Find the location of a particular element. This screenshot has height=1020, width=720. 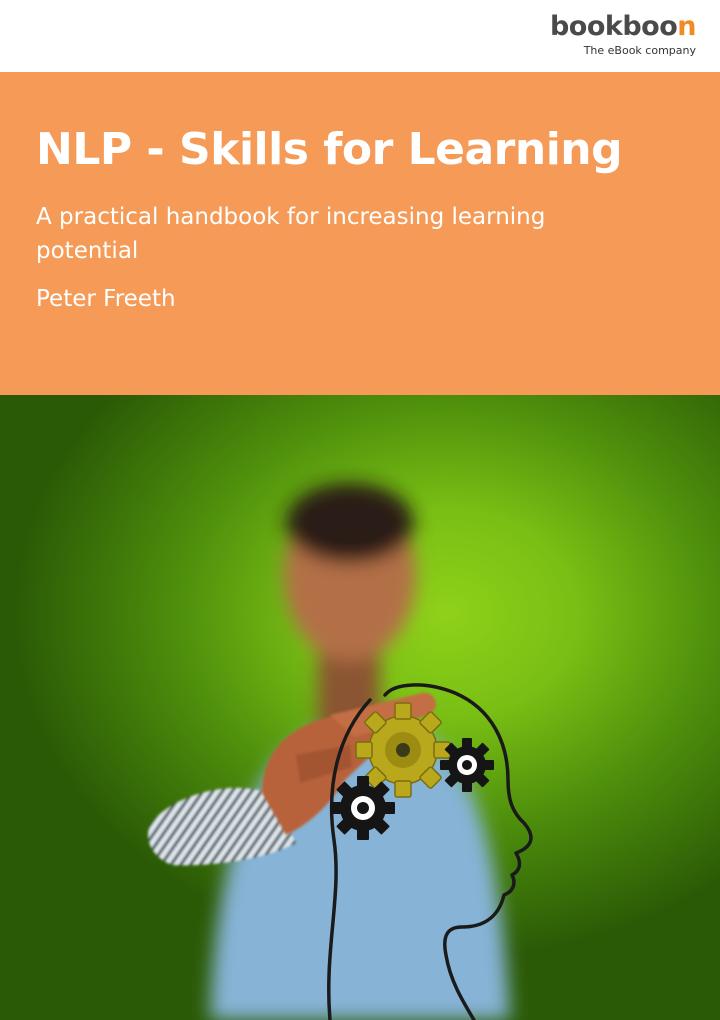

logo-word-main: bookboo is located at coordinates (613, 26).